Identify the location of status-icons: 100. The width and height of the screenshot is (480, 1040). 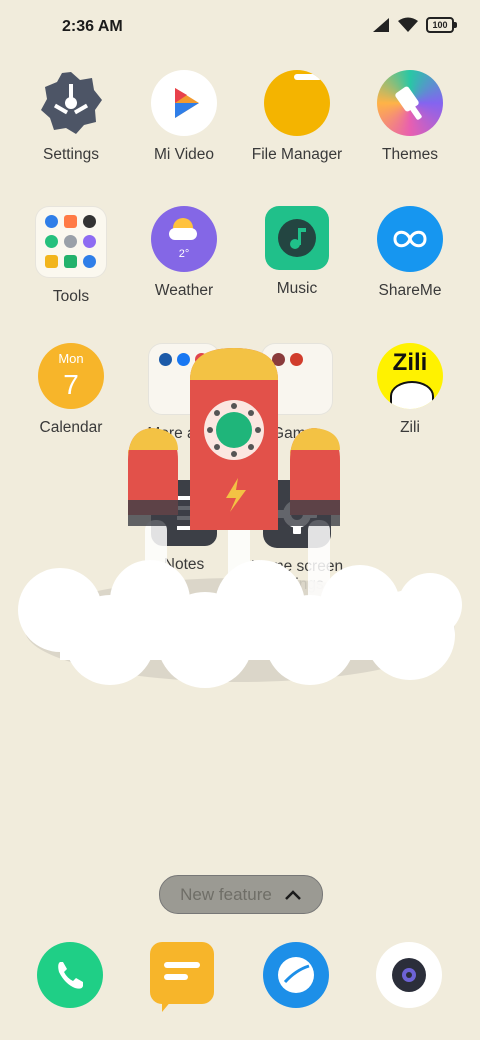
(414, 25).